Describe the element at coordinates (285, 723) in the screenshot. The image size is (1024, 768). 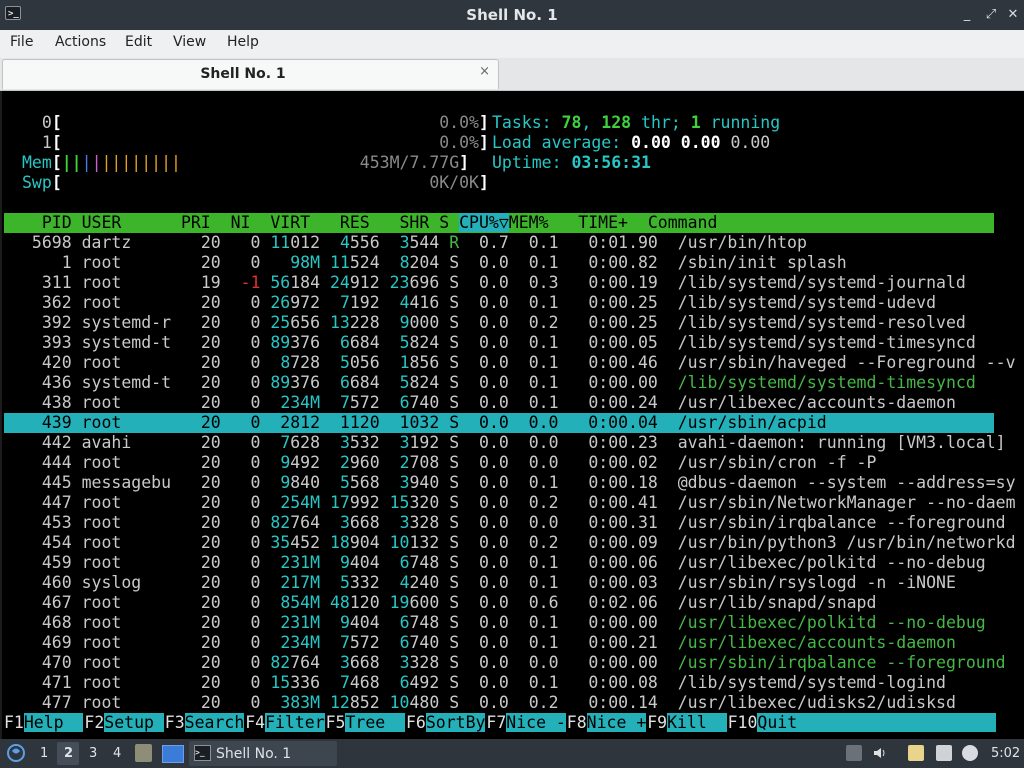
I see `fkey-f4: F4Filter` at that location.